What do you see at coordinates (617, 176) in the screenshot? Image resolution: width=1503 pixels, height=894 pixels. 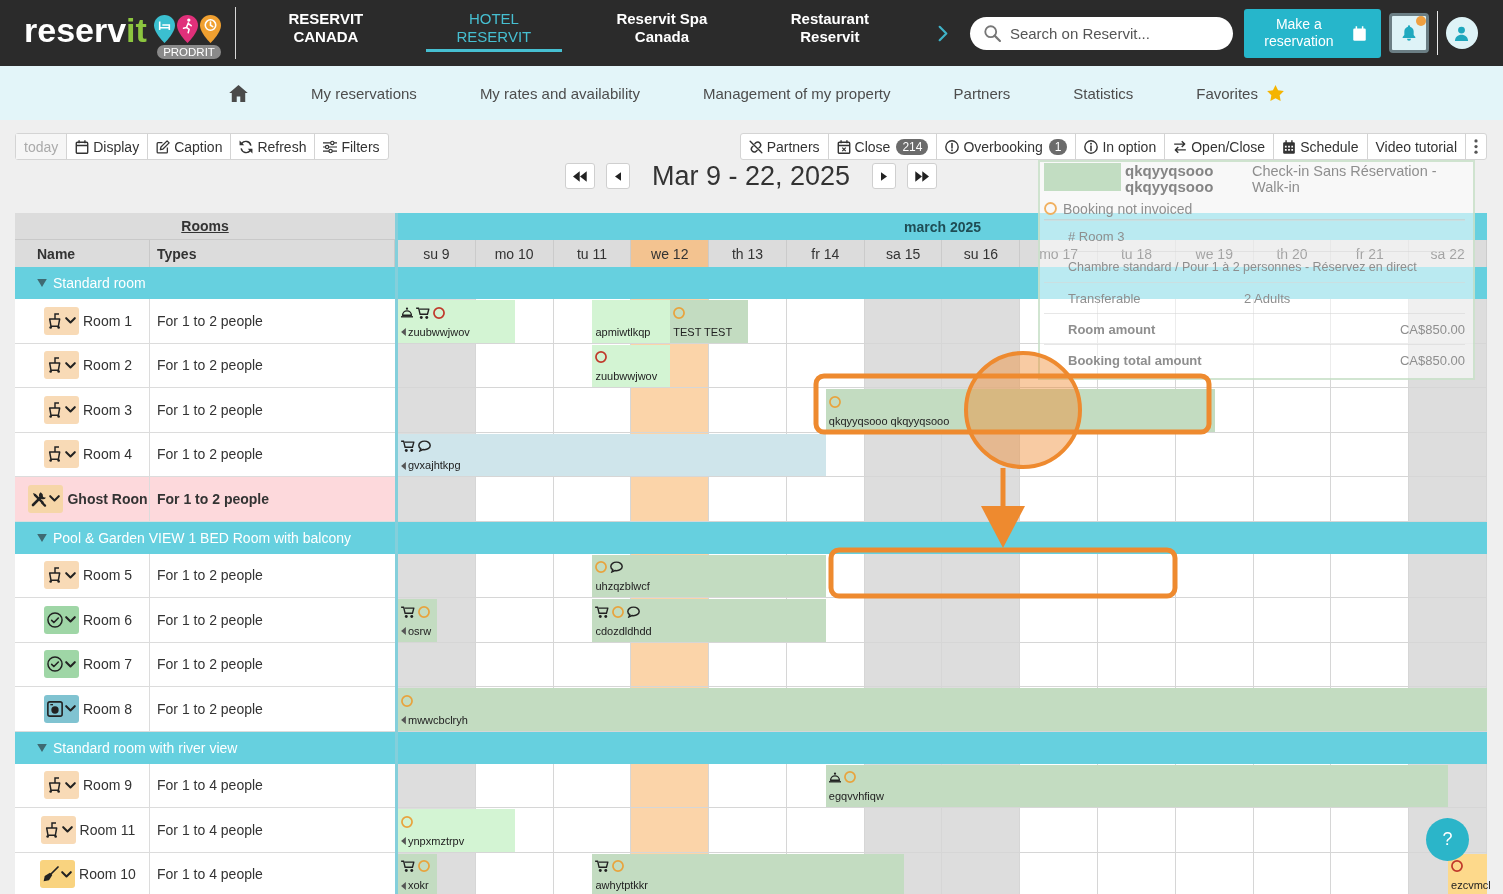 I see `previous-button` at bounding box center [617, 176].